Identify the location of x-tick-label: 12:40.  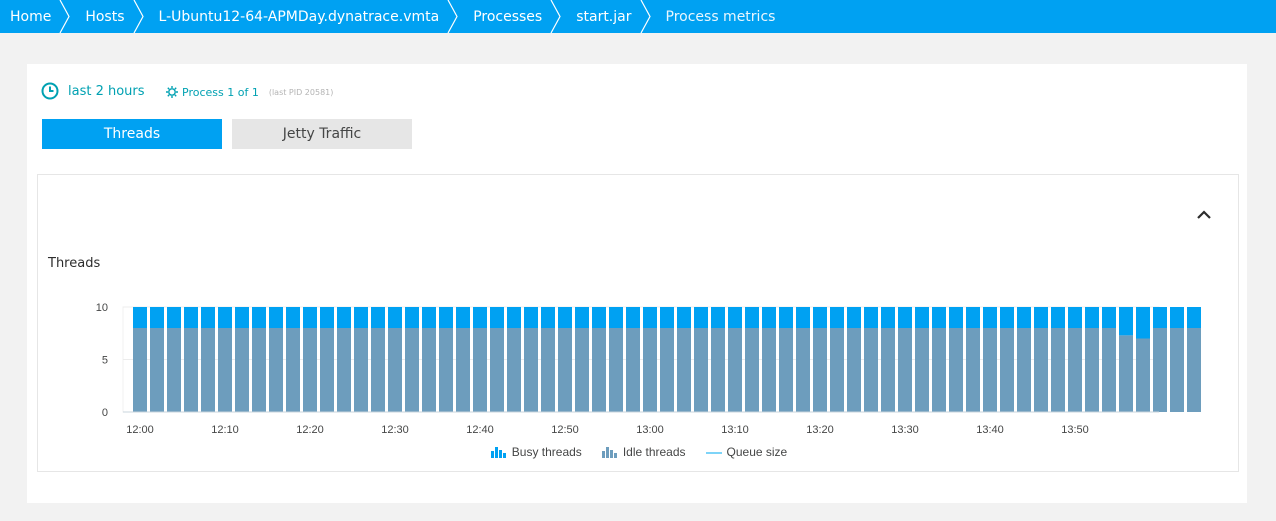
(480, 430).